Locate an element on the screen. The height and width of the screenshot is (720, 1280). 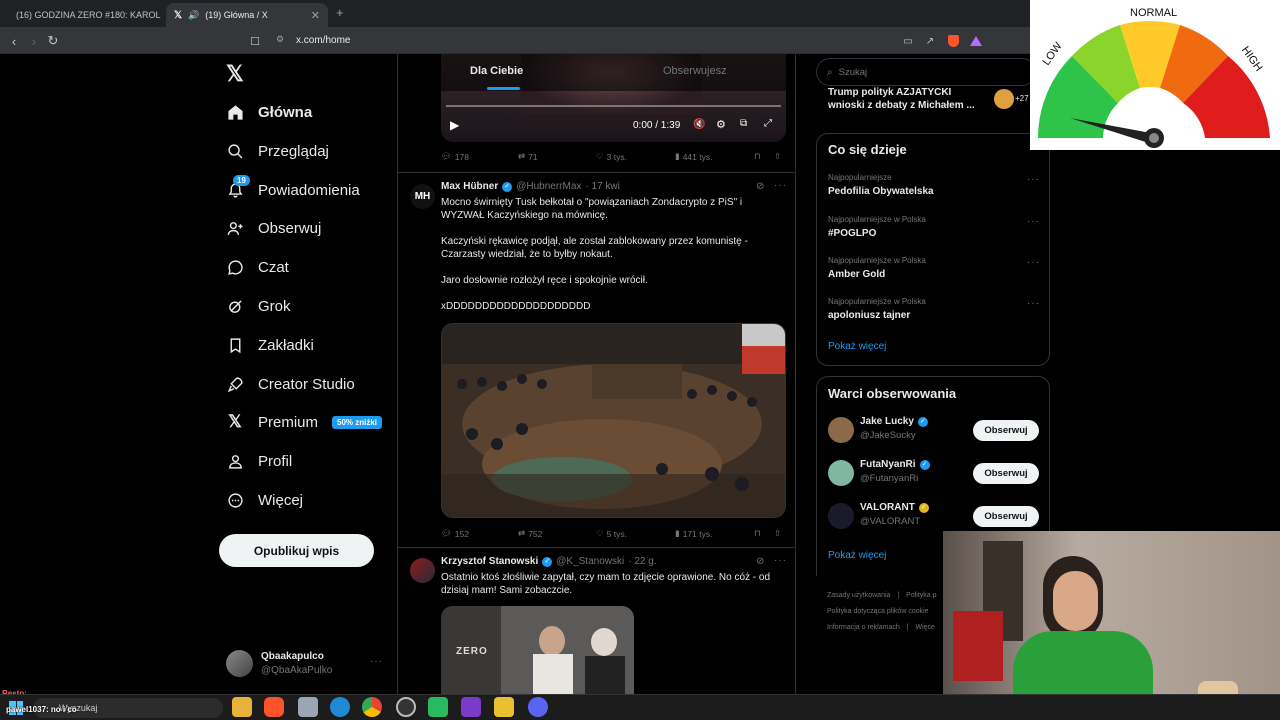
follow-suggestion: Jake Lucky ✓ @JakeSucky Obserwuj is located at coordinates (933, 429).